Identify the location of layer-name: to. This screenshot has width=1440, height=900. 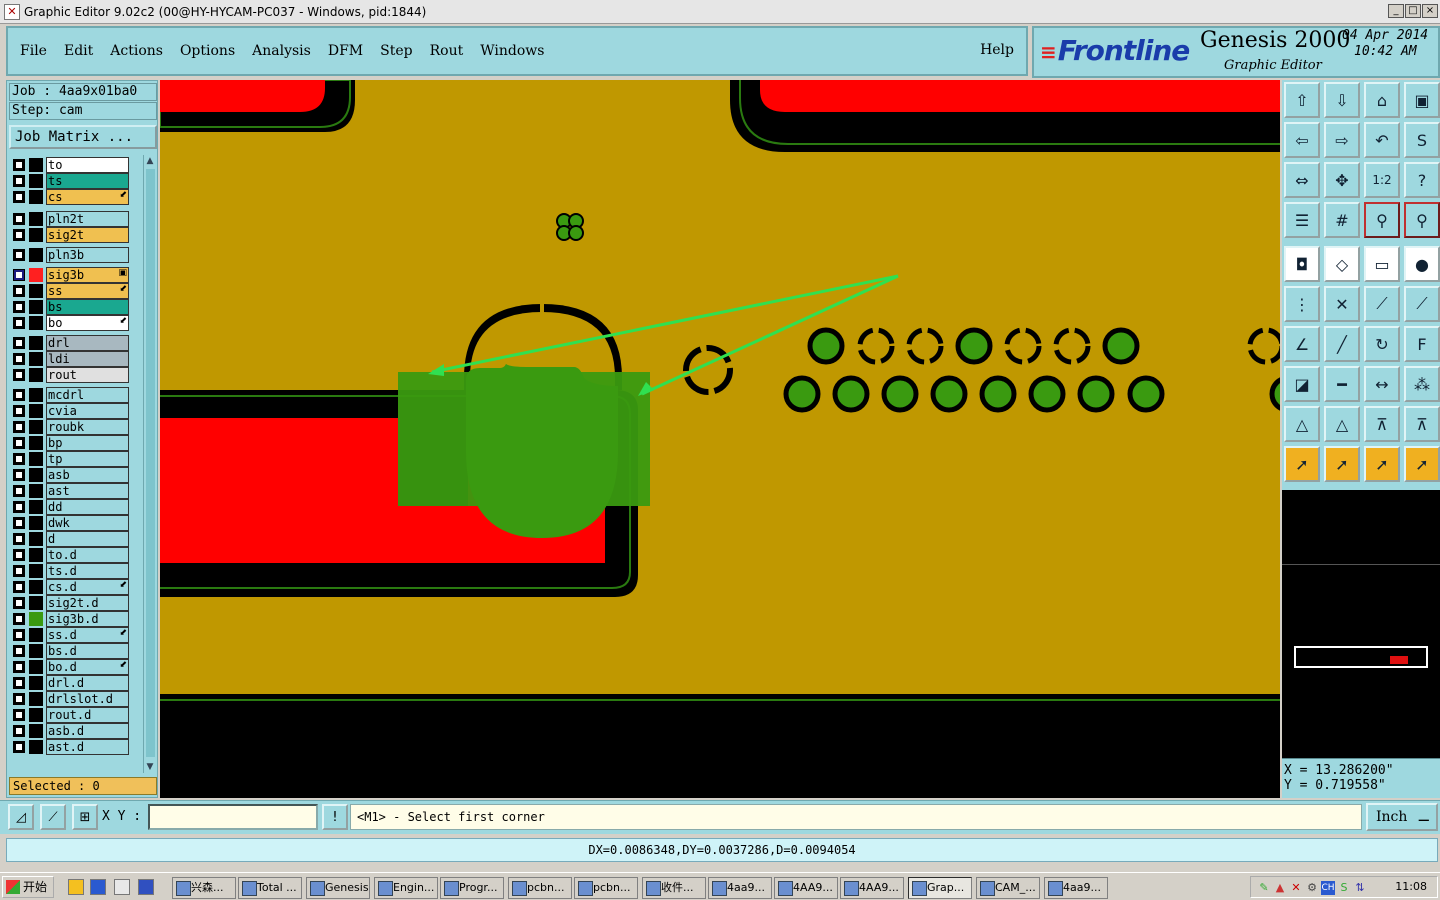
(87, 165).